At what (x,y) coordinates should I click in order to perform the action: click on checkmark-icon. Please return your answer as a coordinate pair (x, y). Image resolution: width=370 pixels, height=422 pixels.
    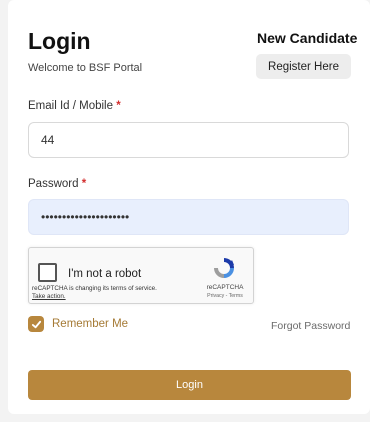
    Looking at the image, I should click on (36, 324).